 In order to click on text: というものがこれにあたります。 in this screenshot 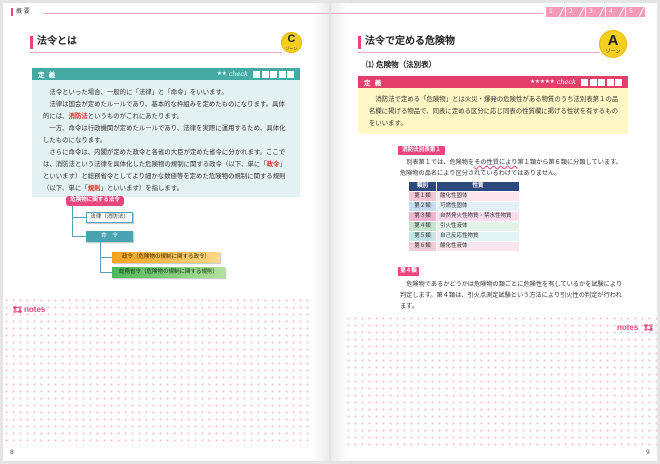, I will do `click(135, 116)`.